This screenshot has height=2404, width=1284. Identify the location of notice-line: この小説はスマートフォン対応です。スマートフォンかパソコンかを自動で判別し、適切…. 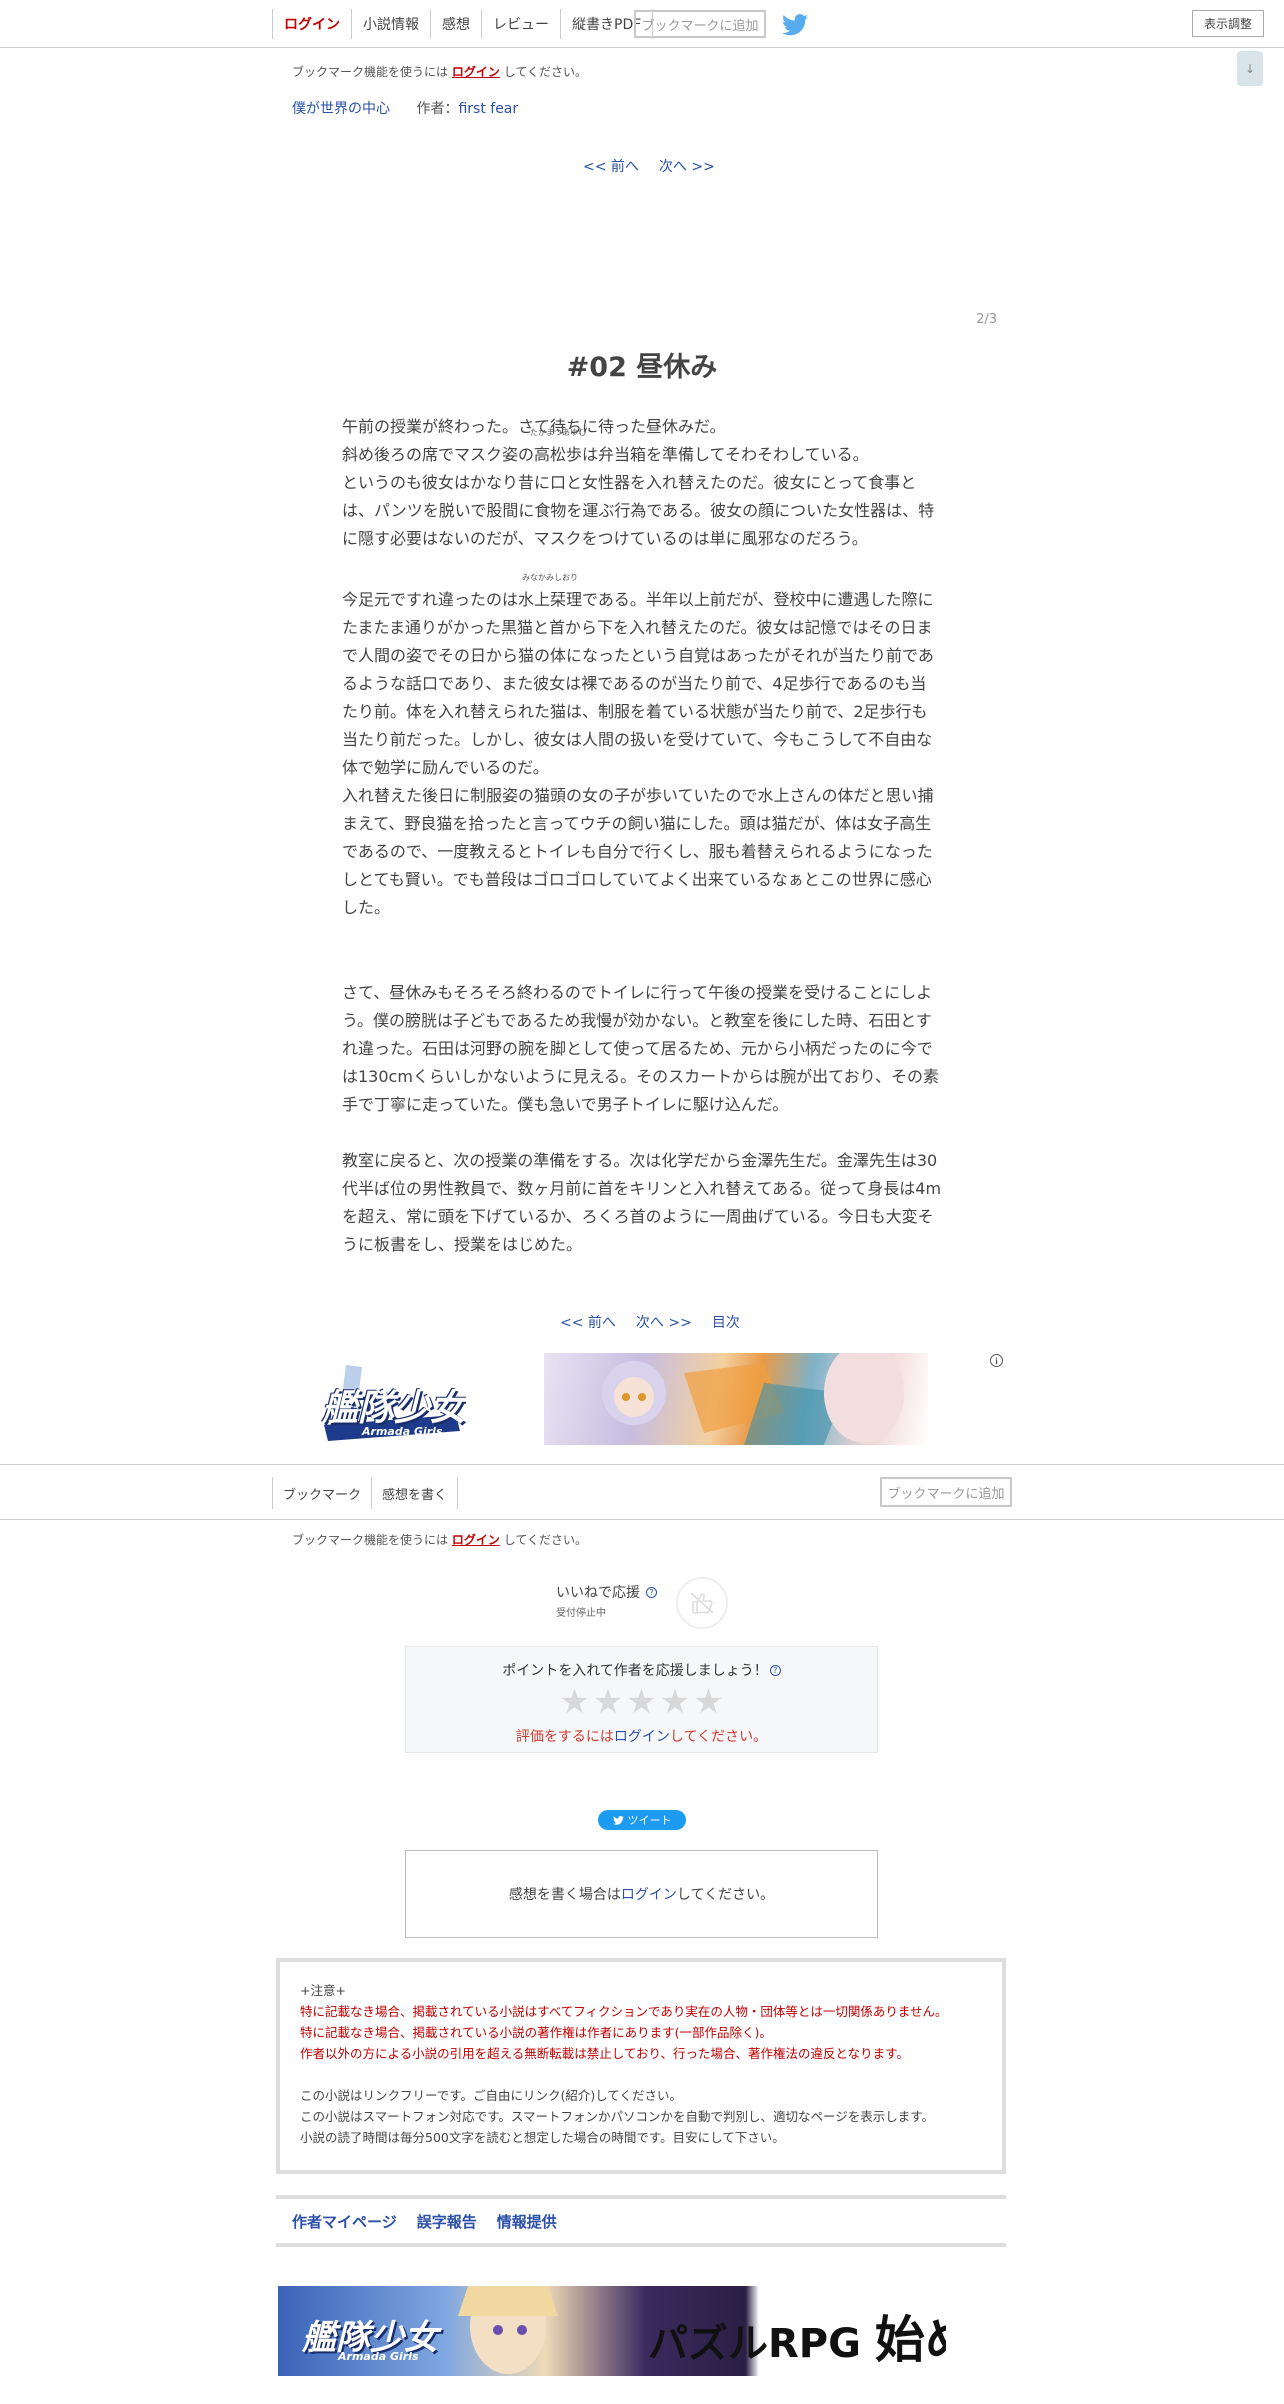
(617, 2116).